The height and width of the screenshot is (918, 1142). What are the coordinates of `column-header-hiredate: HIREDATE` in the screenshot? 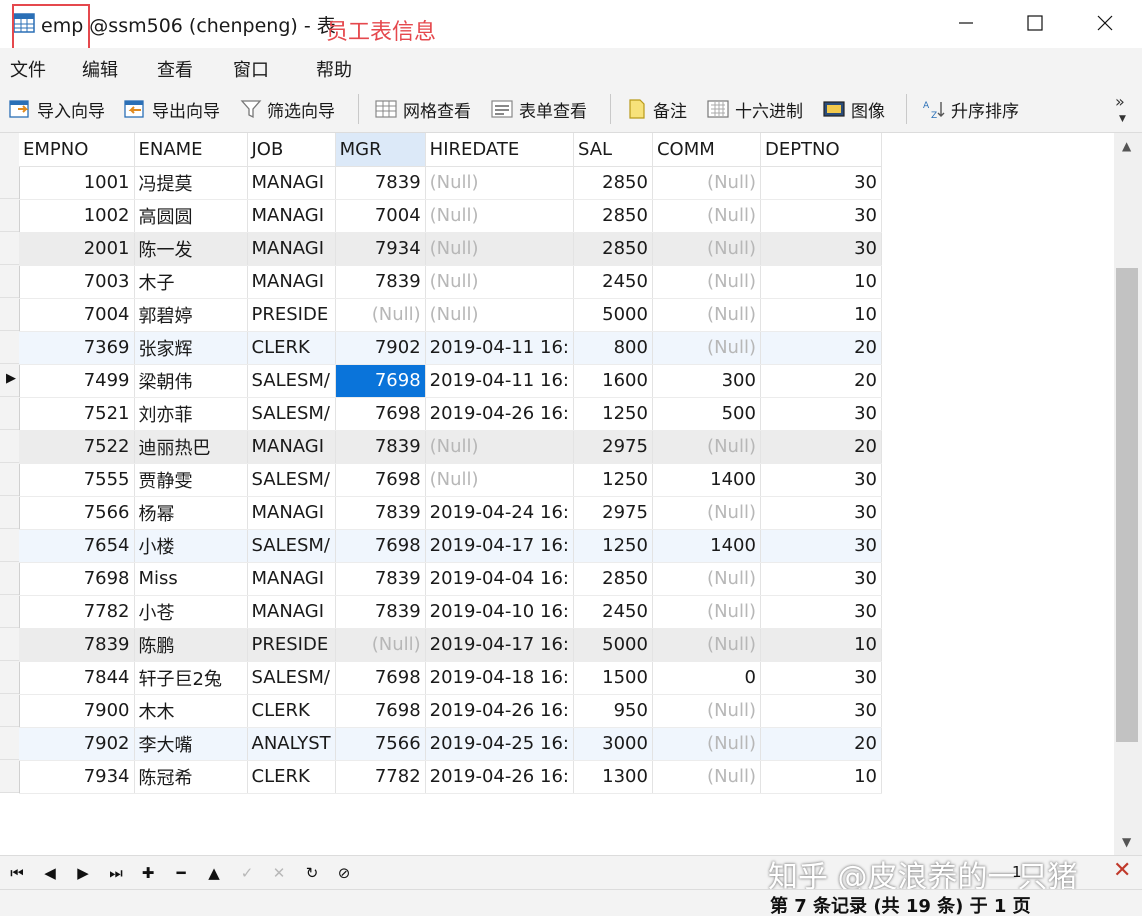 It's located at (499, 150).